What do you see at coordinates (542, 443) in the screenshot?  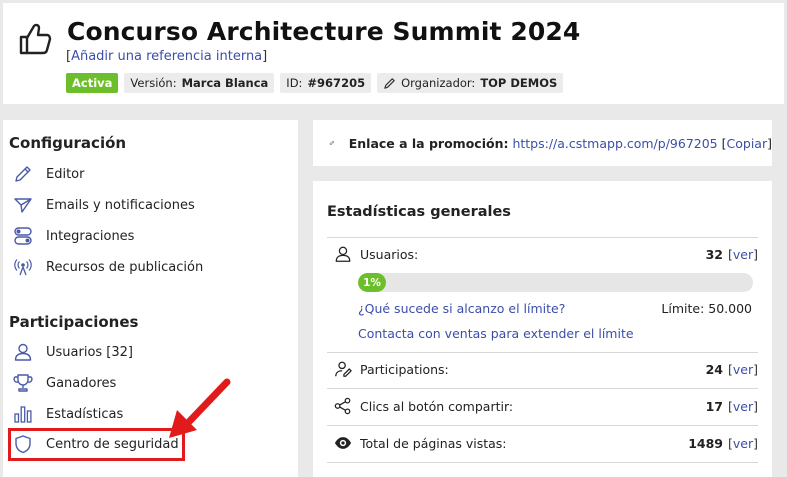 I see `stat-row-page-views: Total de páginas vistas: 1489 [ver]` at bounding box center [542, 443].